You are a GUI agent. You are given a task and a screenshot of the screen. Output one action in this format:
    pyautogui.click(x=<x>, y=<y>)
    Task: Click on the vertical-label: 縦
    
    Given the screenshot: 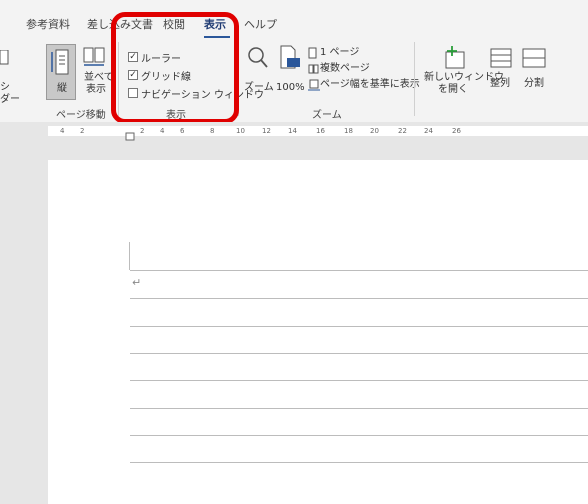 What is the action you would take?
    pyautogui.click(x=62, y=88)
    